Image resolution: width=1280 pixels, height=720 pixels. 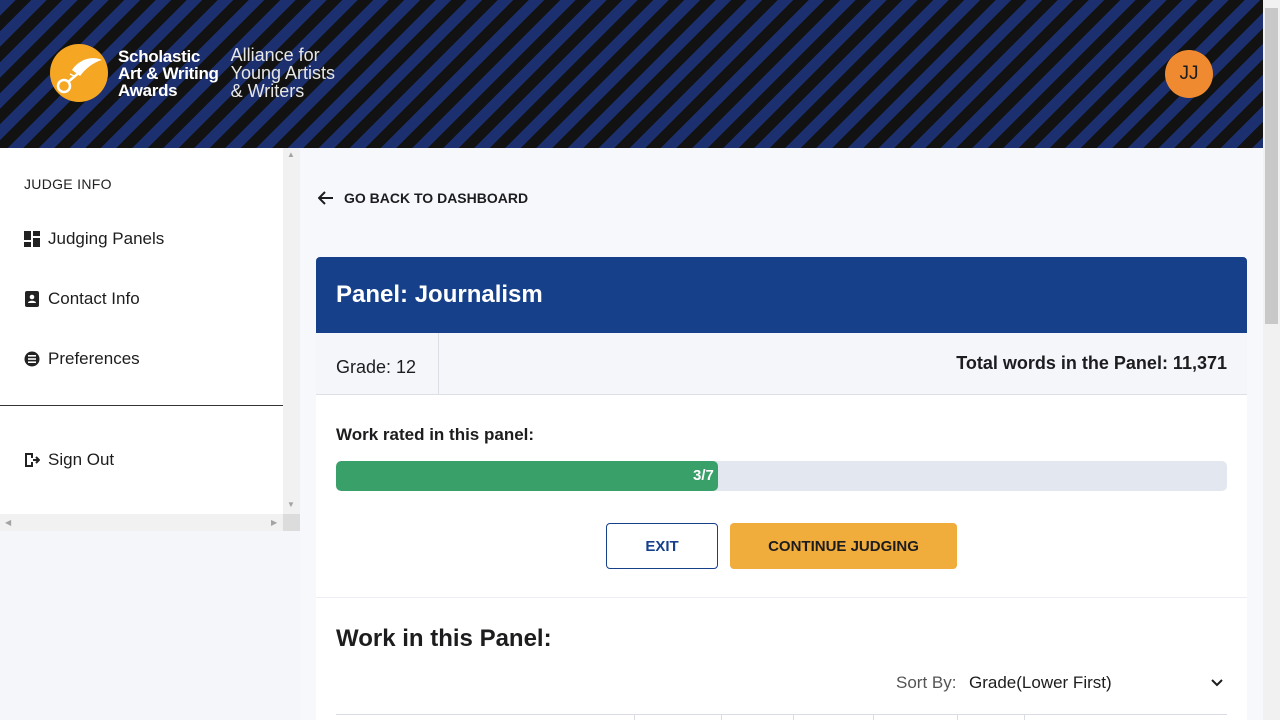 I want to click on sort-by-label: Sort By:, so click(x=926, y=682).